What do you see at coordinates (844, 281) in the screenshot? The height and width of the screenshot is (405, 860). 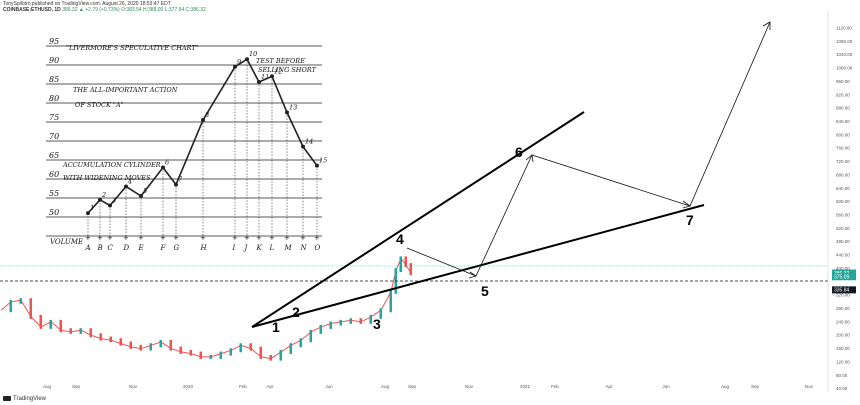 I see `price-tags: 386.32375.09335.84` at bounding box center [844, 281].